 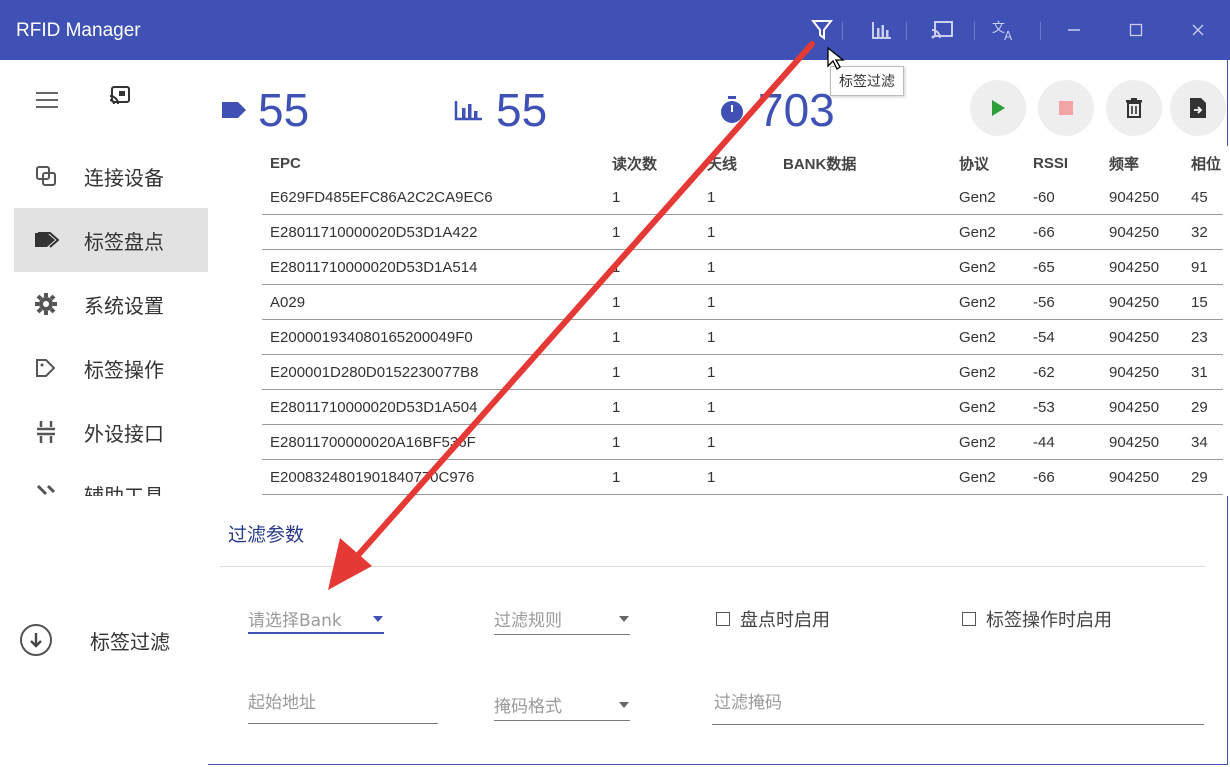 I want to click on checkbox-label: 盘点时启用, so click(x=785, y=620).